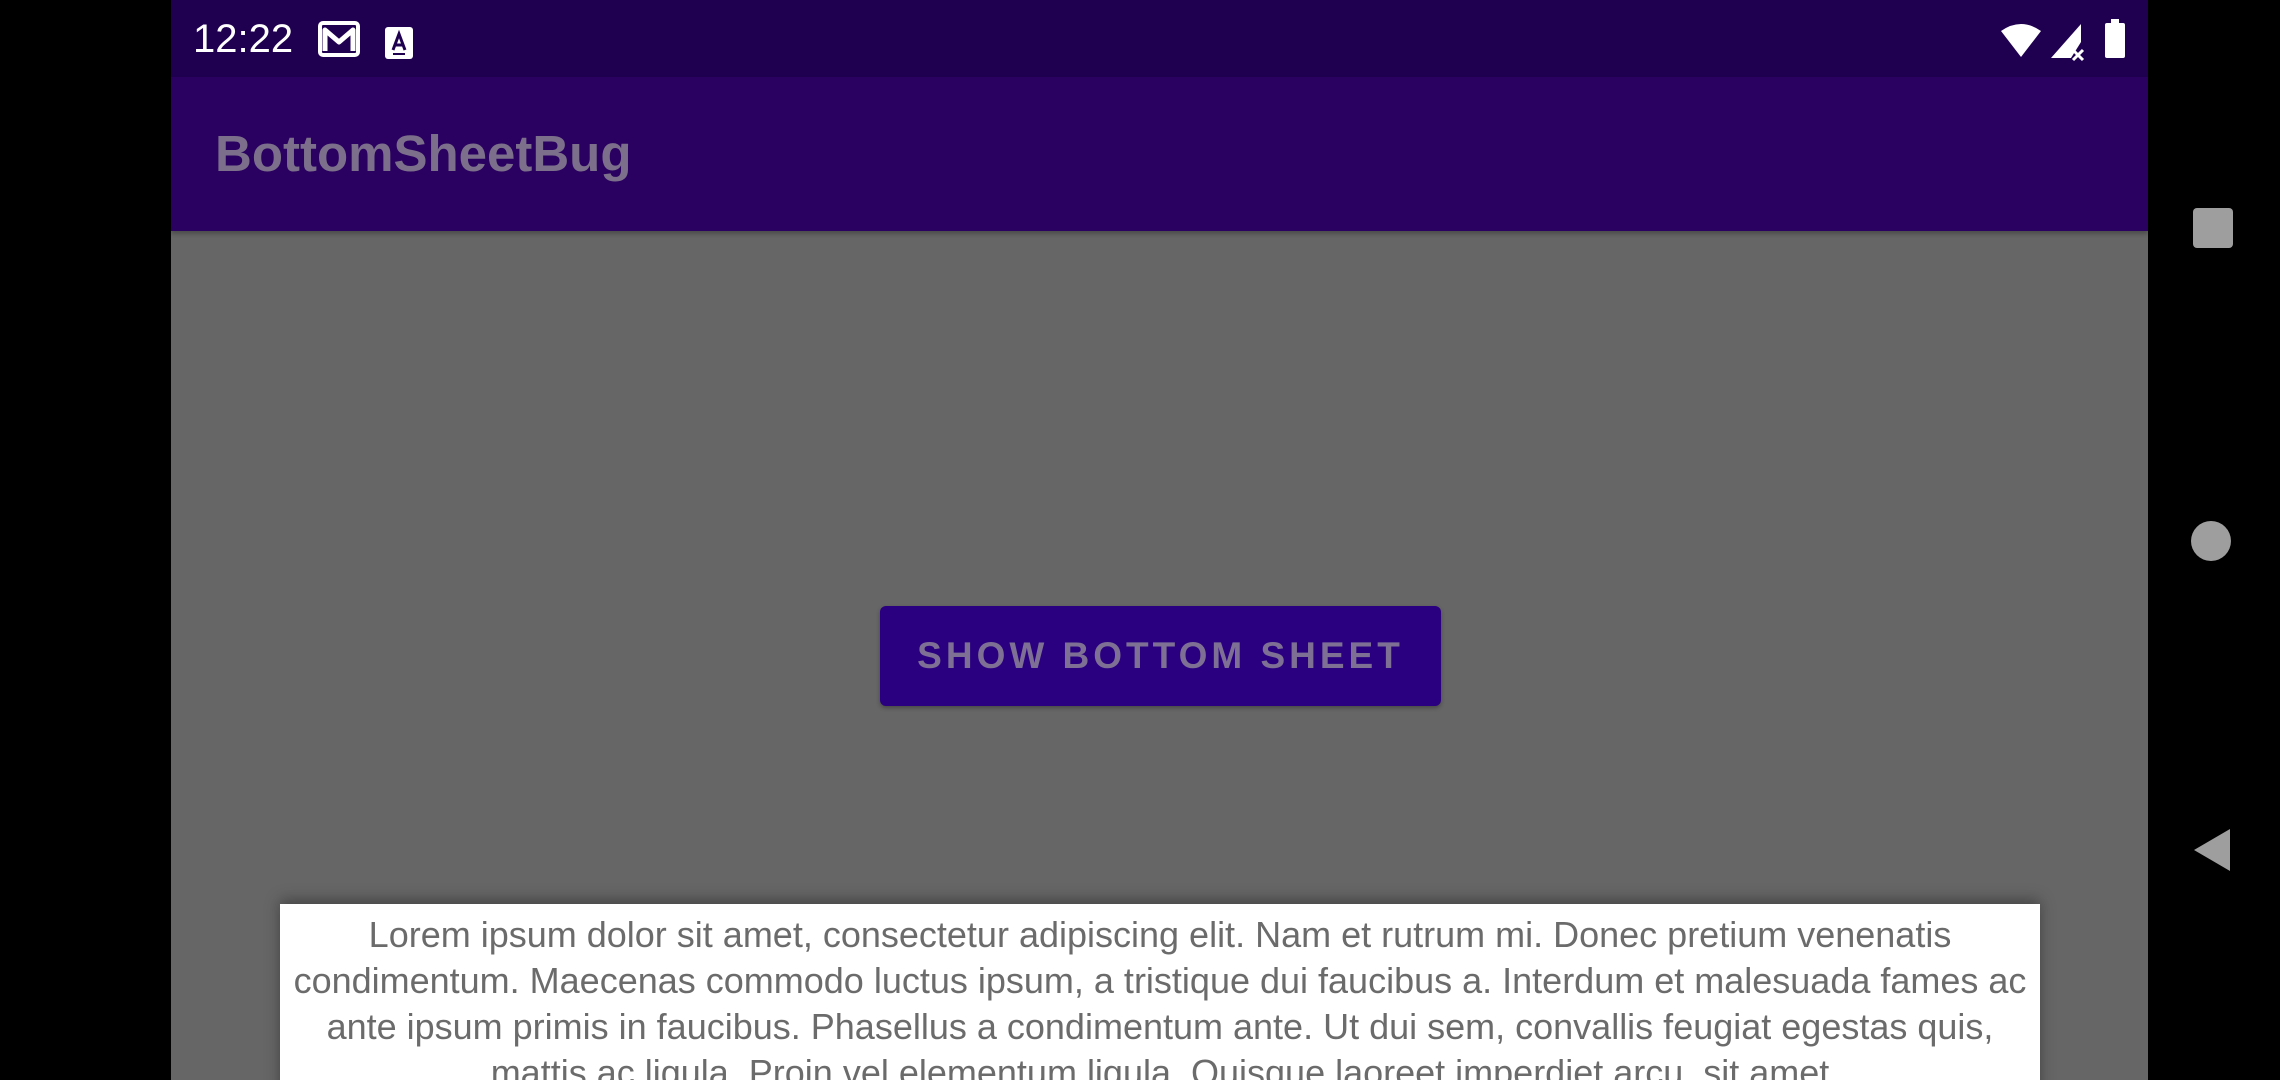 The height and width of the screenshot is (1080, 2280). What do you see at coordinates (2068, 43) in the screenshot?
I see `cell-signal-icon` at bounding box center [2068, 43].